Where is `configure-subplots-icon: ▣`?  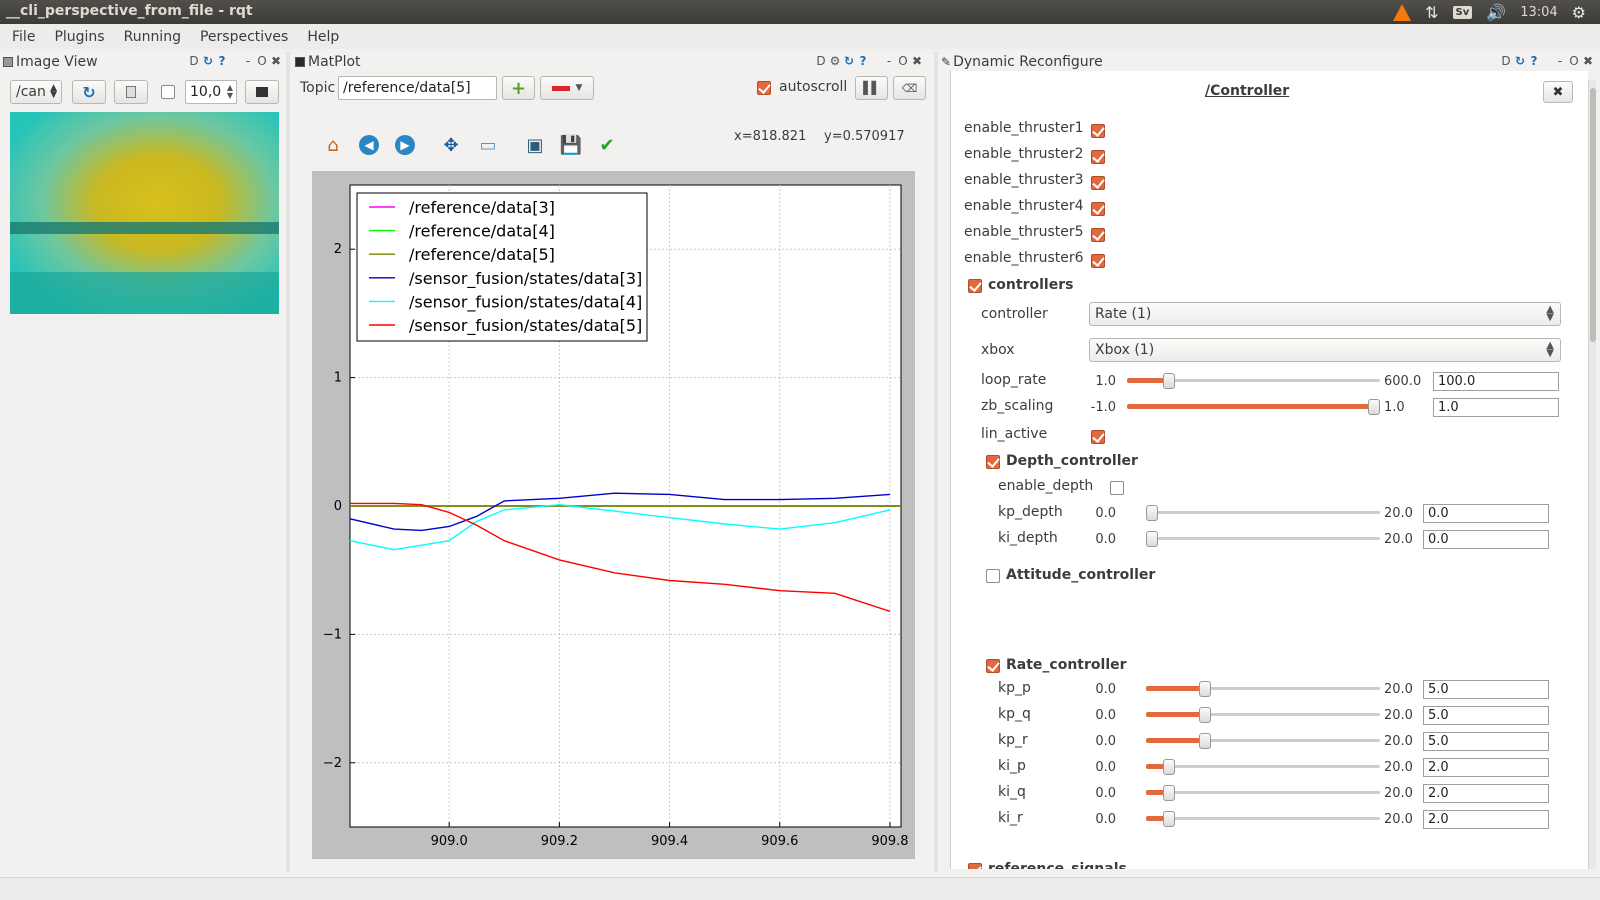 configure-subplots-icon: ▣ is located at coordinates (535, 145).